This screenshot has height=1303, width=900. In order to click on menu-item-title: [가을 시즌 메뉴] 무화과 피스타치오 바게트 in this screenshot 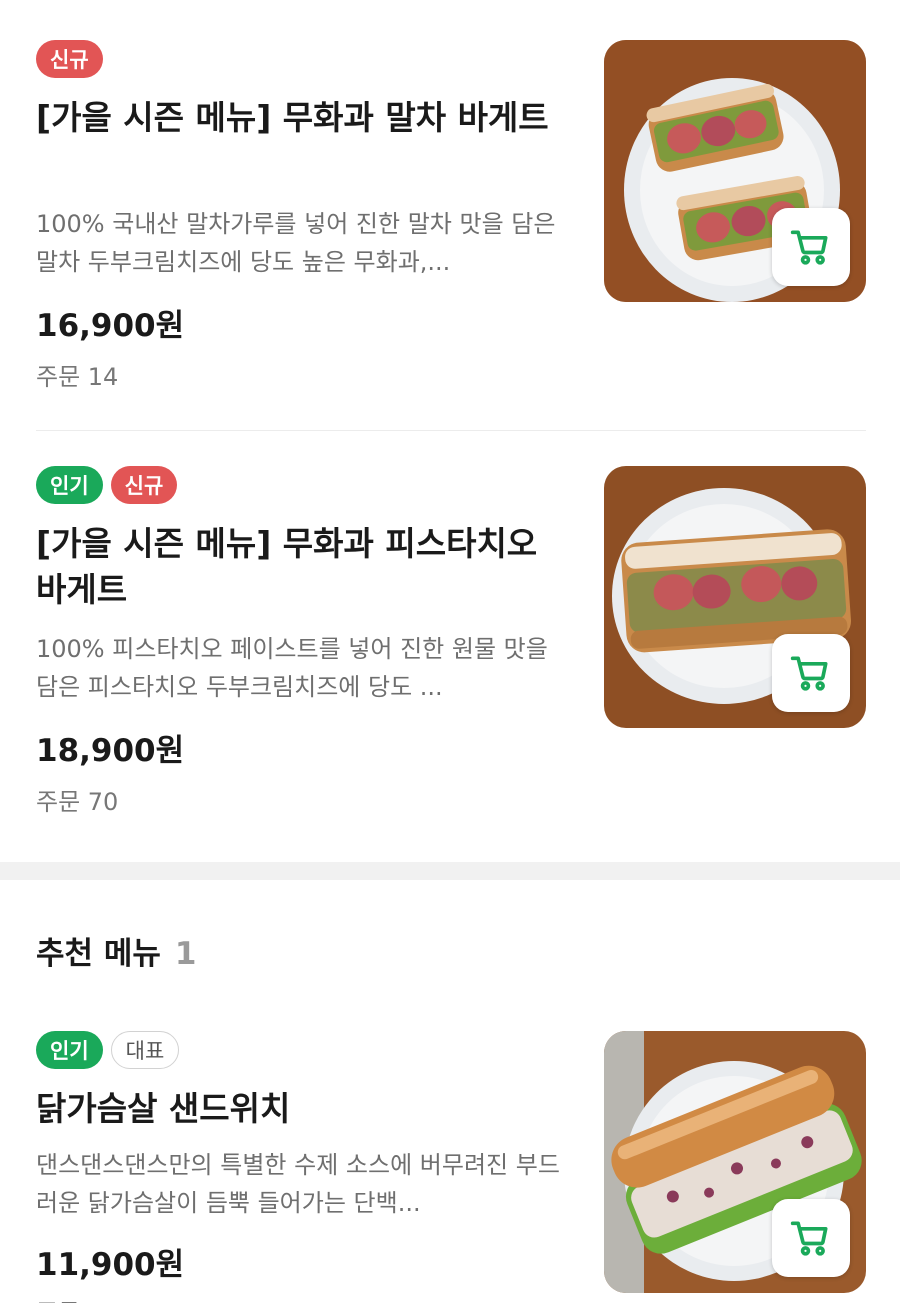, I will do `click(301, 567)`.